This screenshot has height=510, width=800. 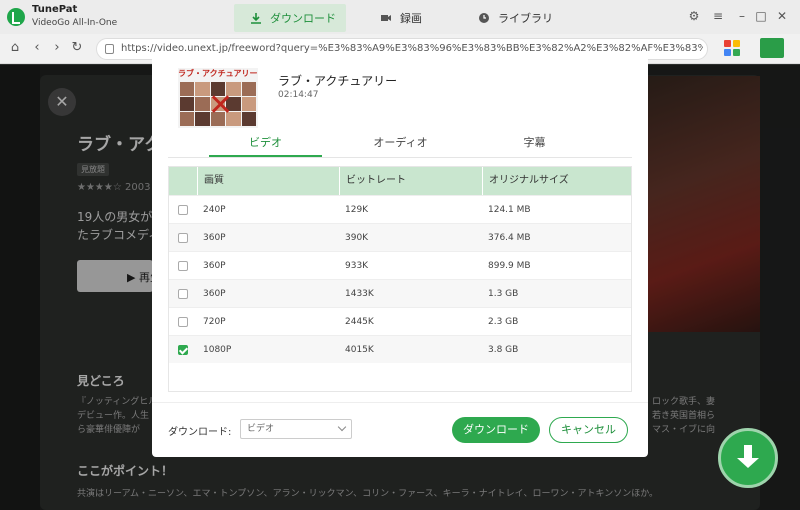 What do you see at coordinates (400, 293) in the screenshot?
I see `table-row: 360P 1433K 1.3 GB` at bounding box center [400, 293].